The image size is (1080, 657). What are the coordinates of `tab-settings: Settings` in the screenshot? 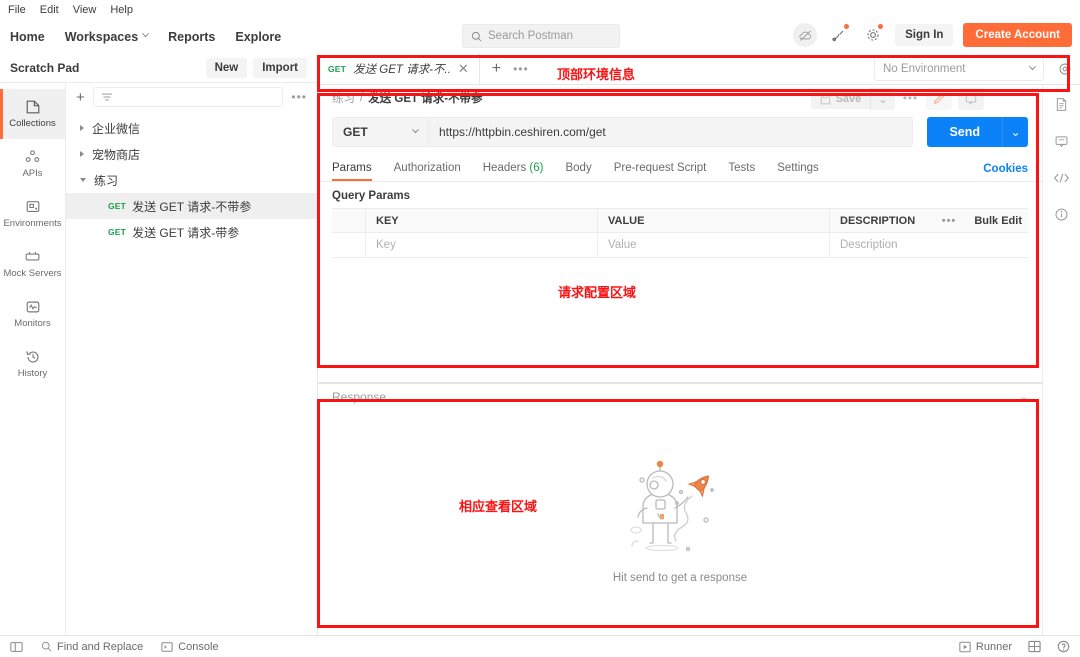 It's located at (798, 170).